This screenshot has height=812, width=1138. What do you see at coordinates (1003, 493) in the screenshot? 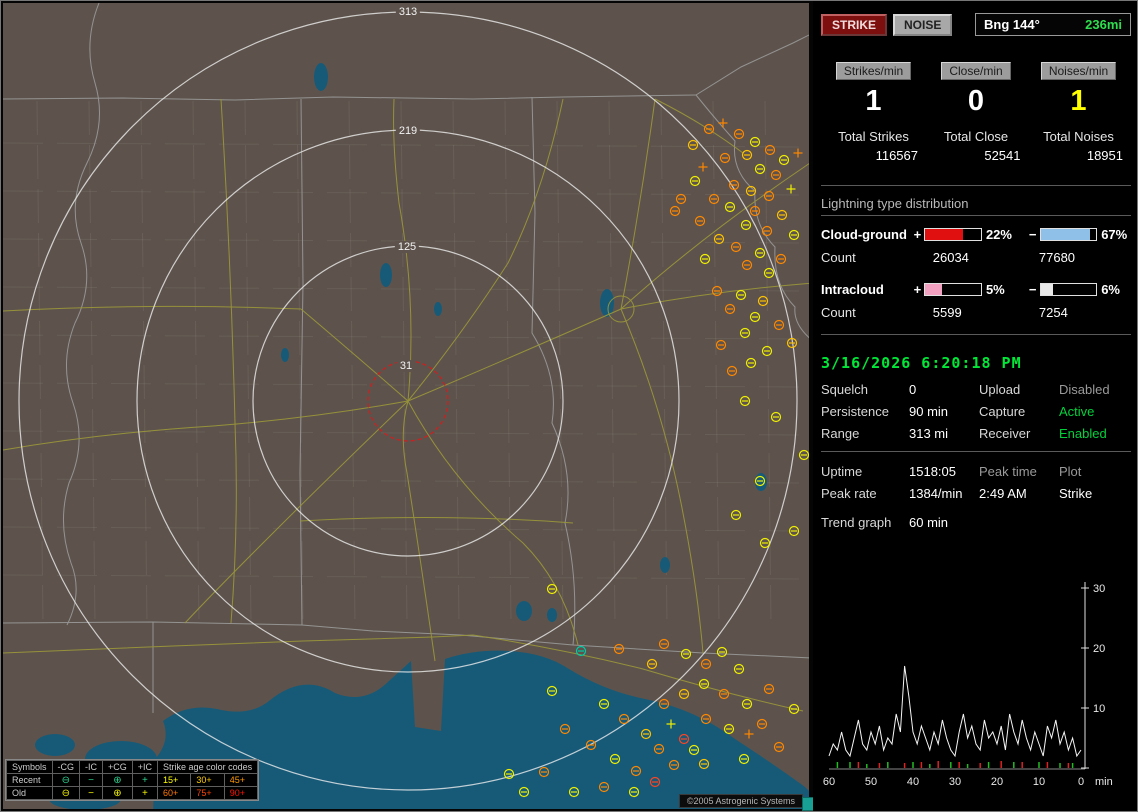
I see `peak-time-value: 2:49 AM` at bounding box center [1003, 493].